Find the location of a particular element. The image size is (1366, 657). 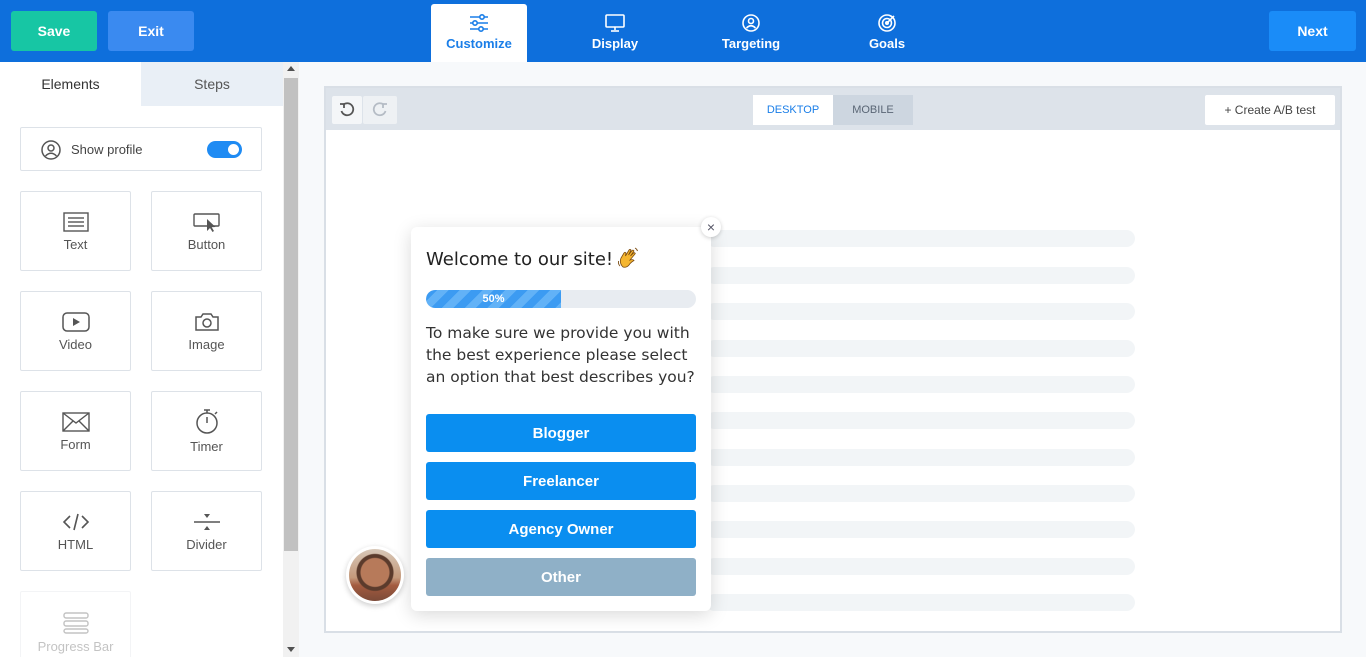

element-label: HTML is located at coordinates (75, 544).